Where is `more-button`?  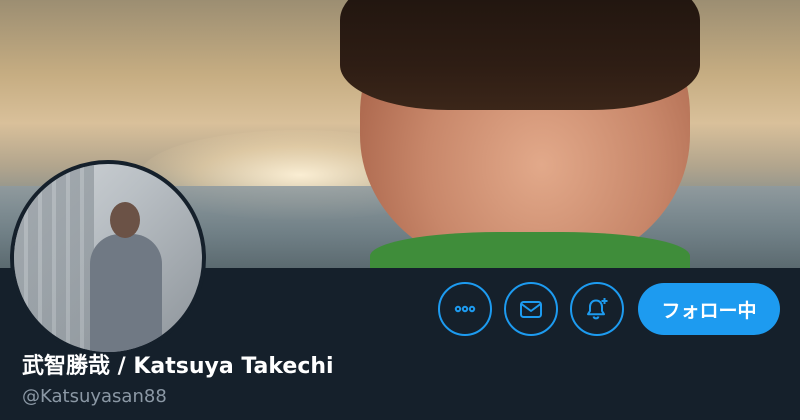 more-button is located at coordinates (465, 309).